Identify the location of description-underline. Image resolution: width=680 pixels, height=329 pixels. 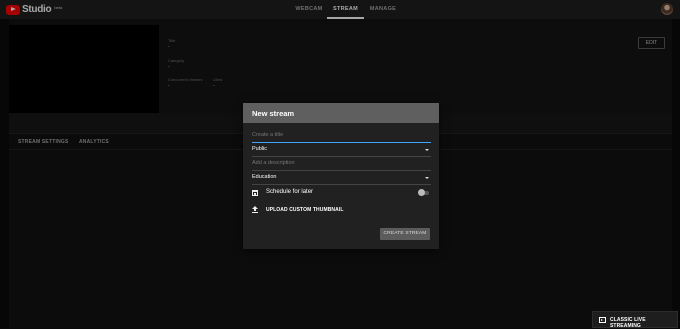
(341, 170).